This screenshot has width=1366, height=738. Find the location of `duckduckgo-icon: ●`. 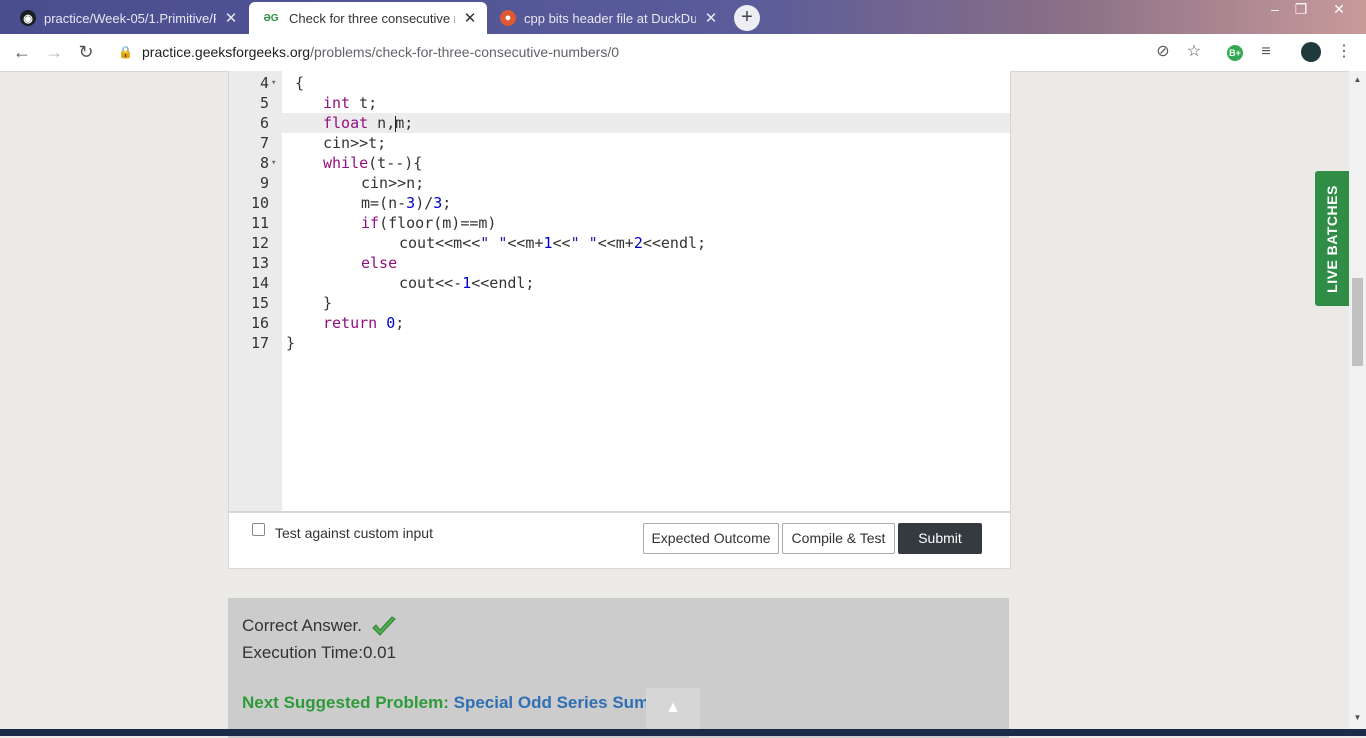

duckduckgo-icon: ● is located at coordinates (508, 18).